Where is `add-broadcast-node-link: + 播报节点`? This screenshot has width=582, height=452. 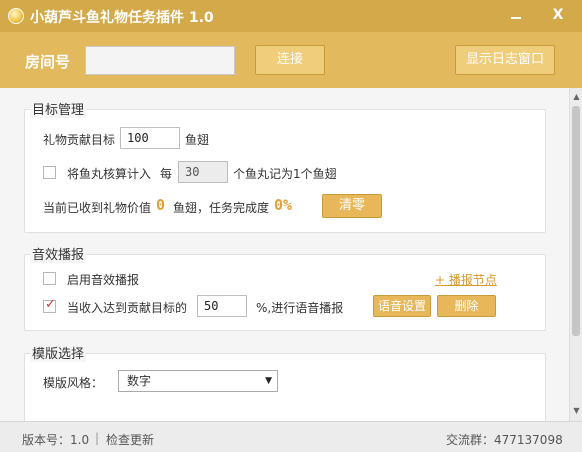
add-broadcast-node-link: + 播报节点 is located at coordinates (466, 279).